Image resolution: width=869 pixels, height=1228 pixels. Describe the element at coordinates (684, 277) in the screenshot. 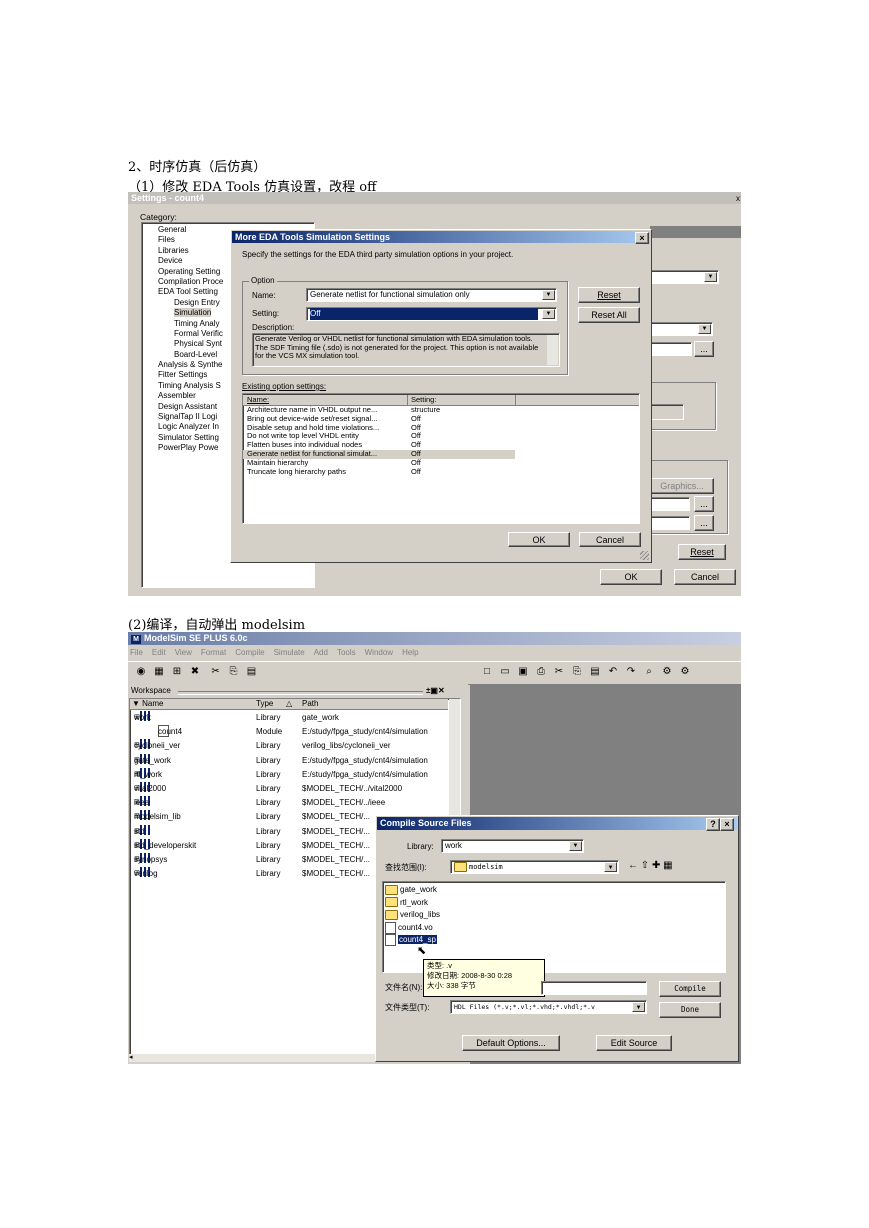

I see `settings-combo-1: ▼` at that location.